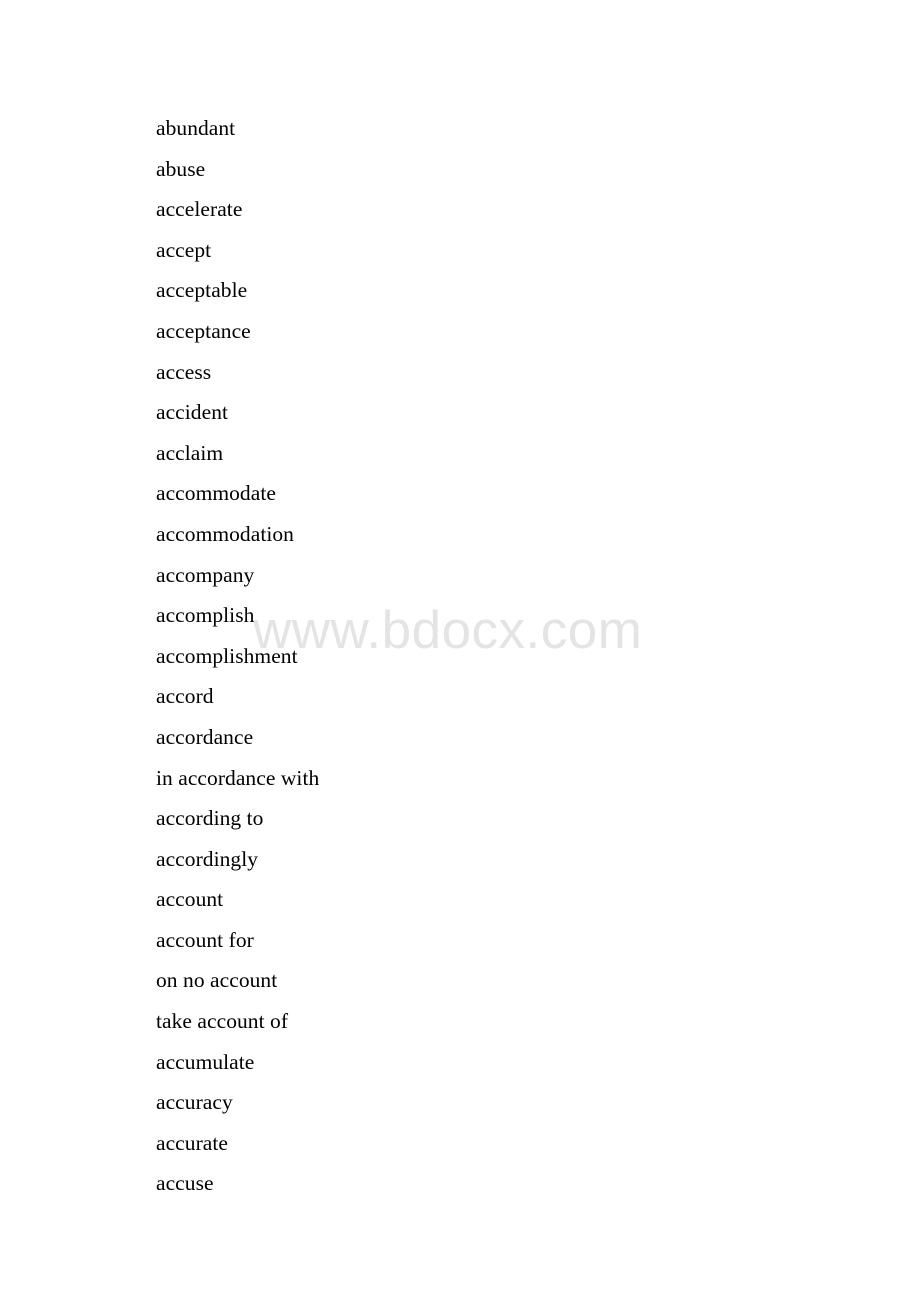 The height and width of the screenshot is (1302, 920). Describe the element at coordinates (222, 1021) in the screenshot. I see `list-item: take account of` at that location.